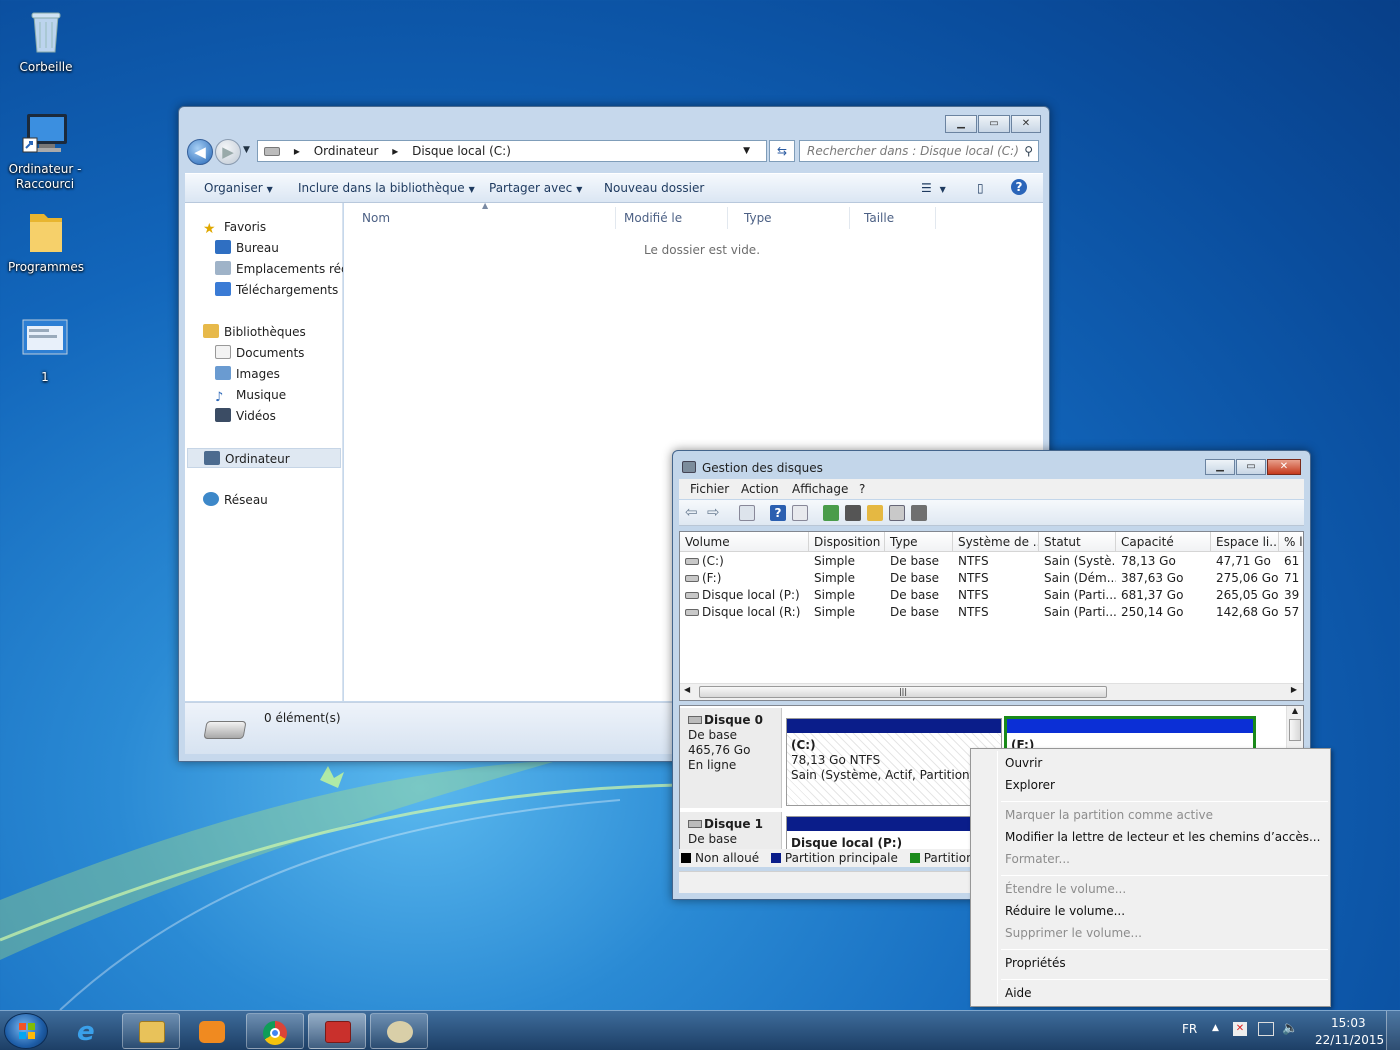  What do you see at coordinates (1290, 1028) in the screenshot?
I see `volume-icon: 🔈` at bounding box center [1290, 1028].